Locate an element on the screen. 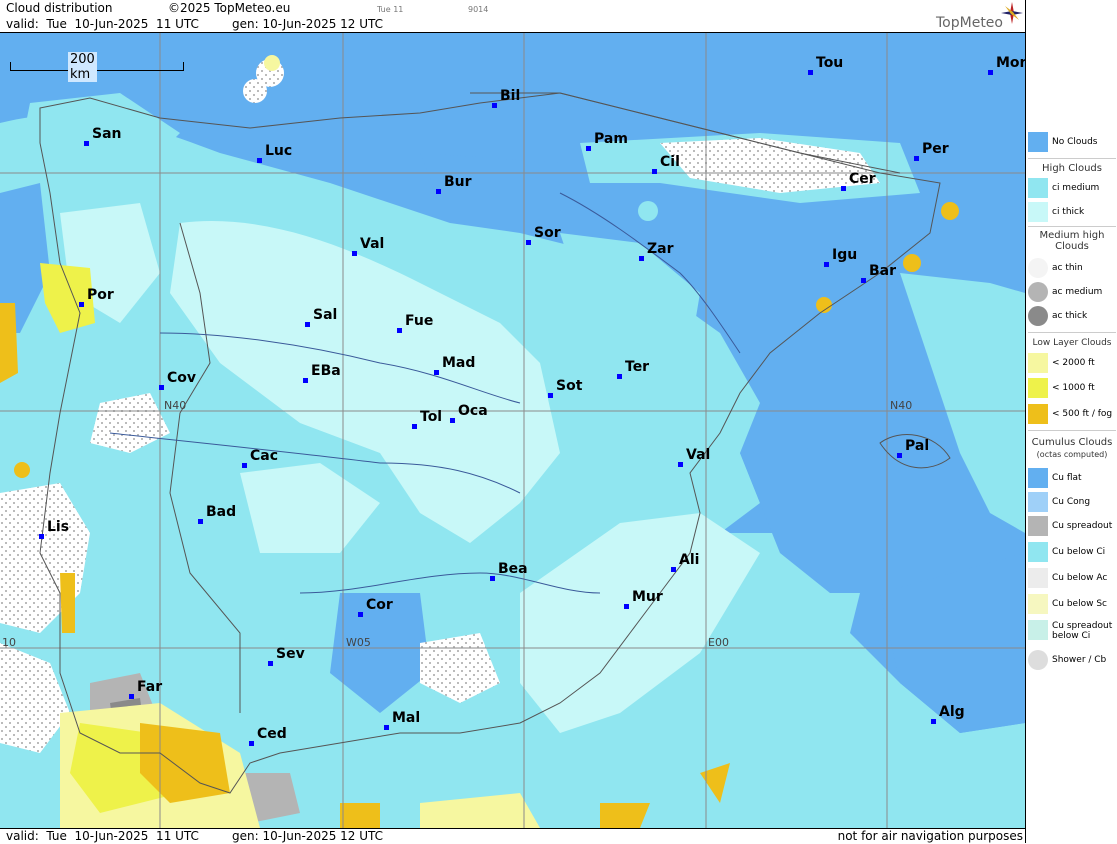  city-marker: Por is located at coordinates (96, 297).